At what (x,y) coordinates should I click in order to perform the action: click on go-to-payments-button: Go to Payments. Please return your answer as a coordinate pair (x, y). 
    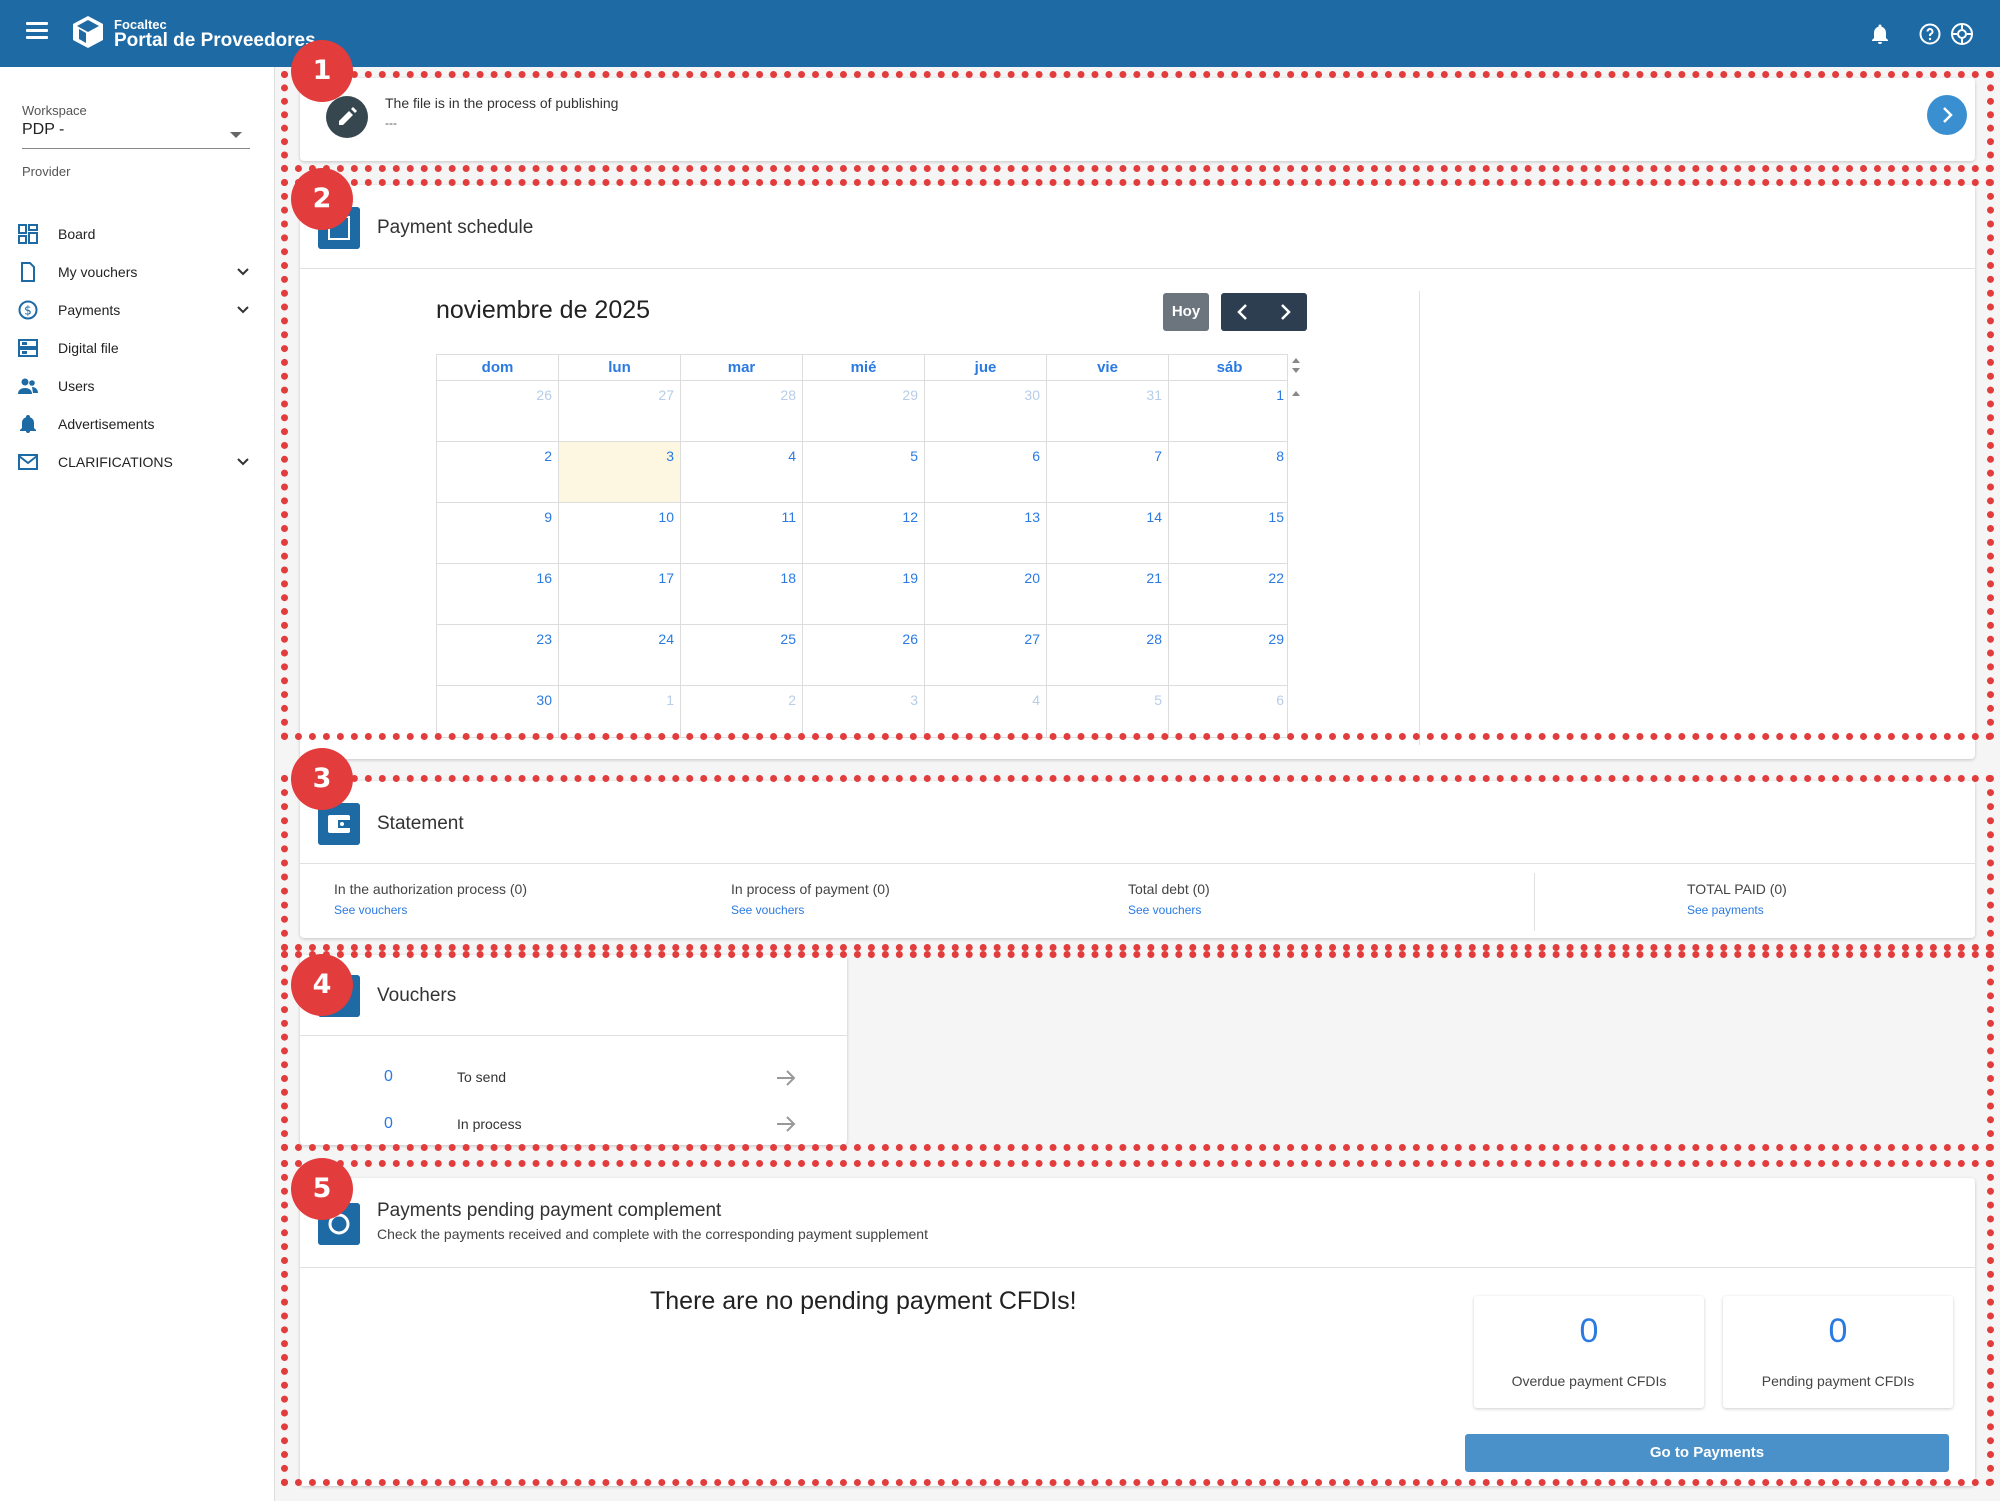
    Looking at the image, I should click on (1707, 1453).